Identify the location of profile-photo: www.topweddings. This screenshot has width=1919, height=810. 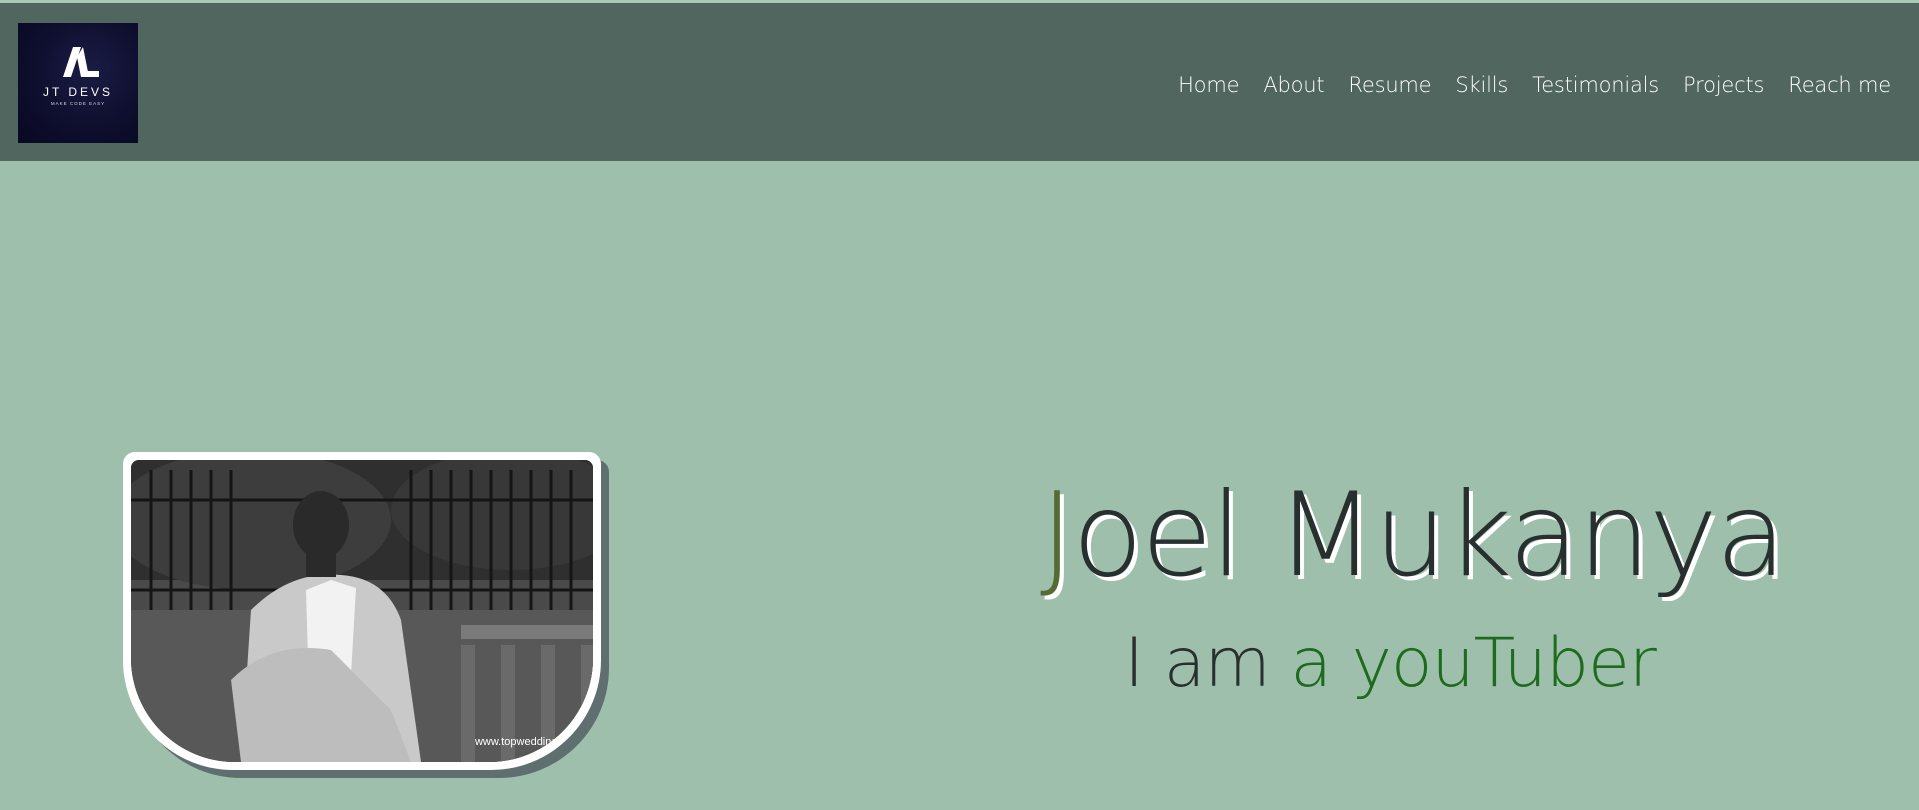
(362, 611).